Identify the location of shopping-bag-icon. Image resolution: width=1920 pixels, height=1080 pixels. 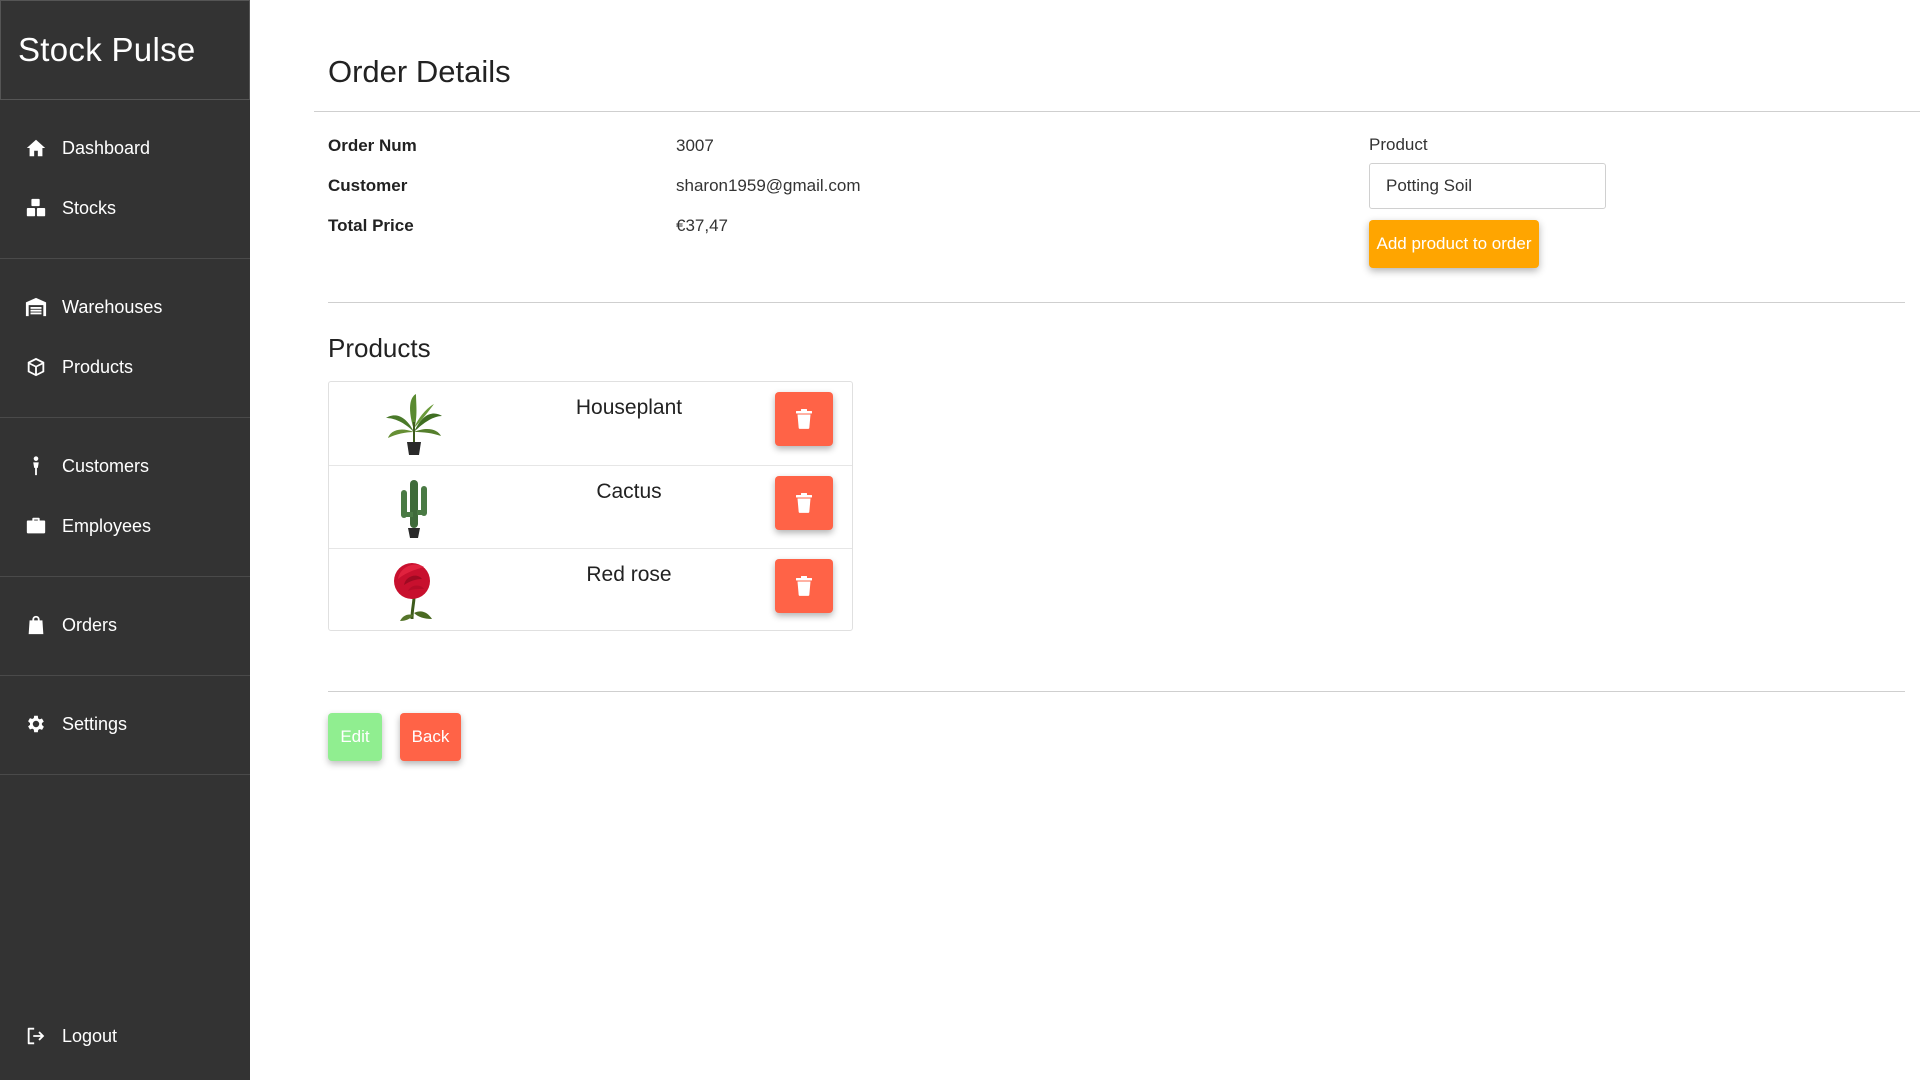
(36, 625).